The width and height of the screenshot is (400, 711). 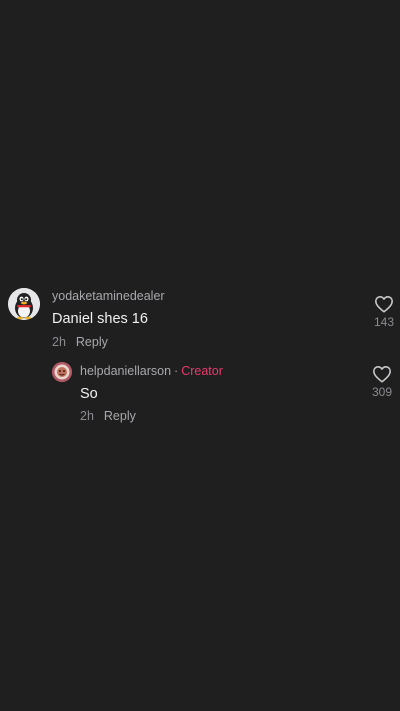 I want to click on reply-timestamp: 2h, so click(x=87, y=416).